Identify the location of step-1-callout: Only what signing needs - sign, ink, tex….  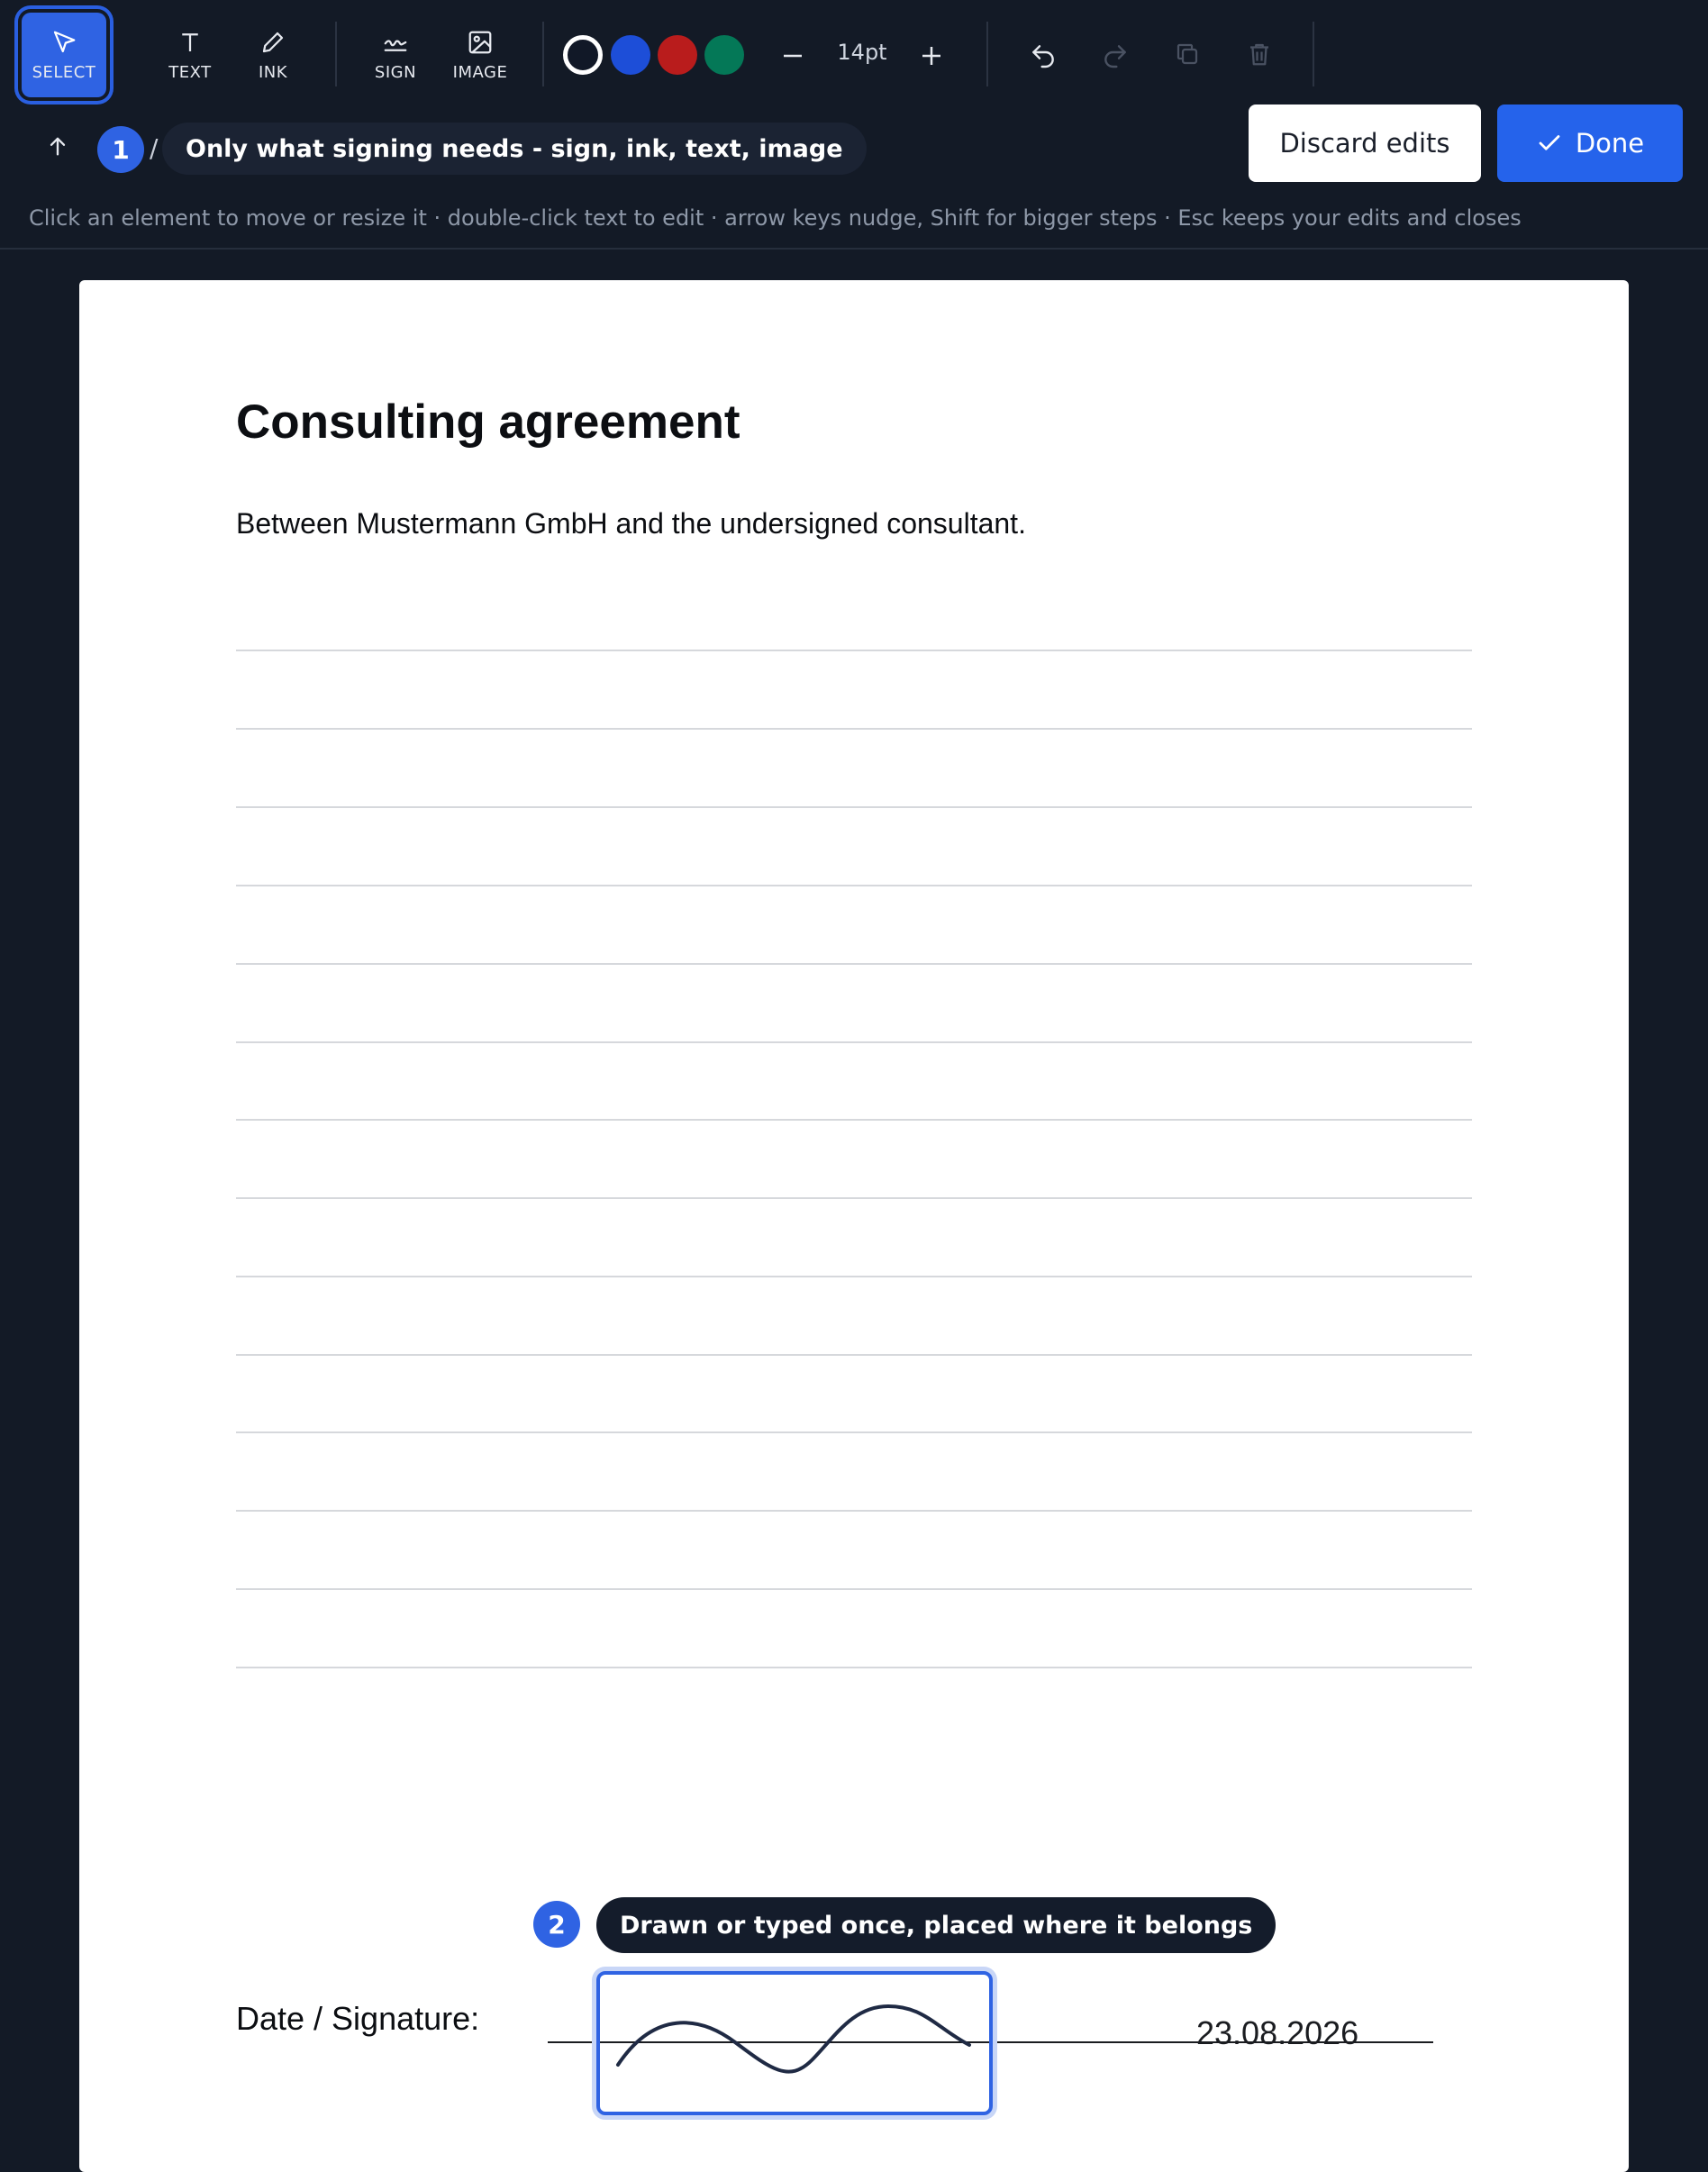
(514, 149).